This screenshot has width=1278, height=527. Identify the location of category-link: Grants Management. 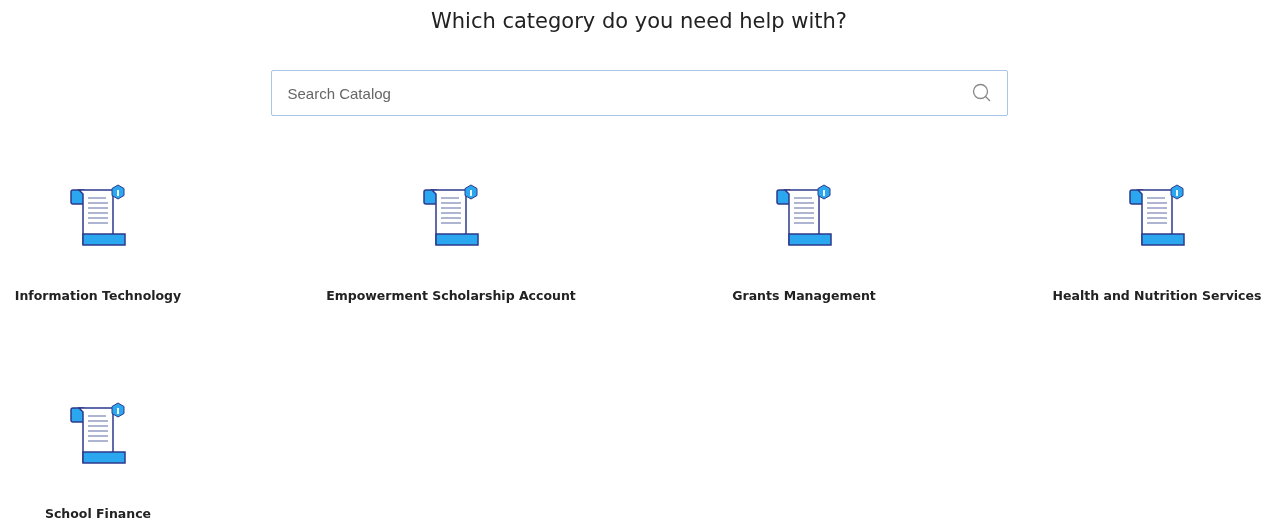
(804, 295).